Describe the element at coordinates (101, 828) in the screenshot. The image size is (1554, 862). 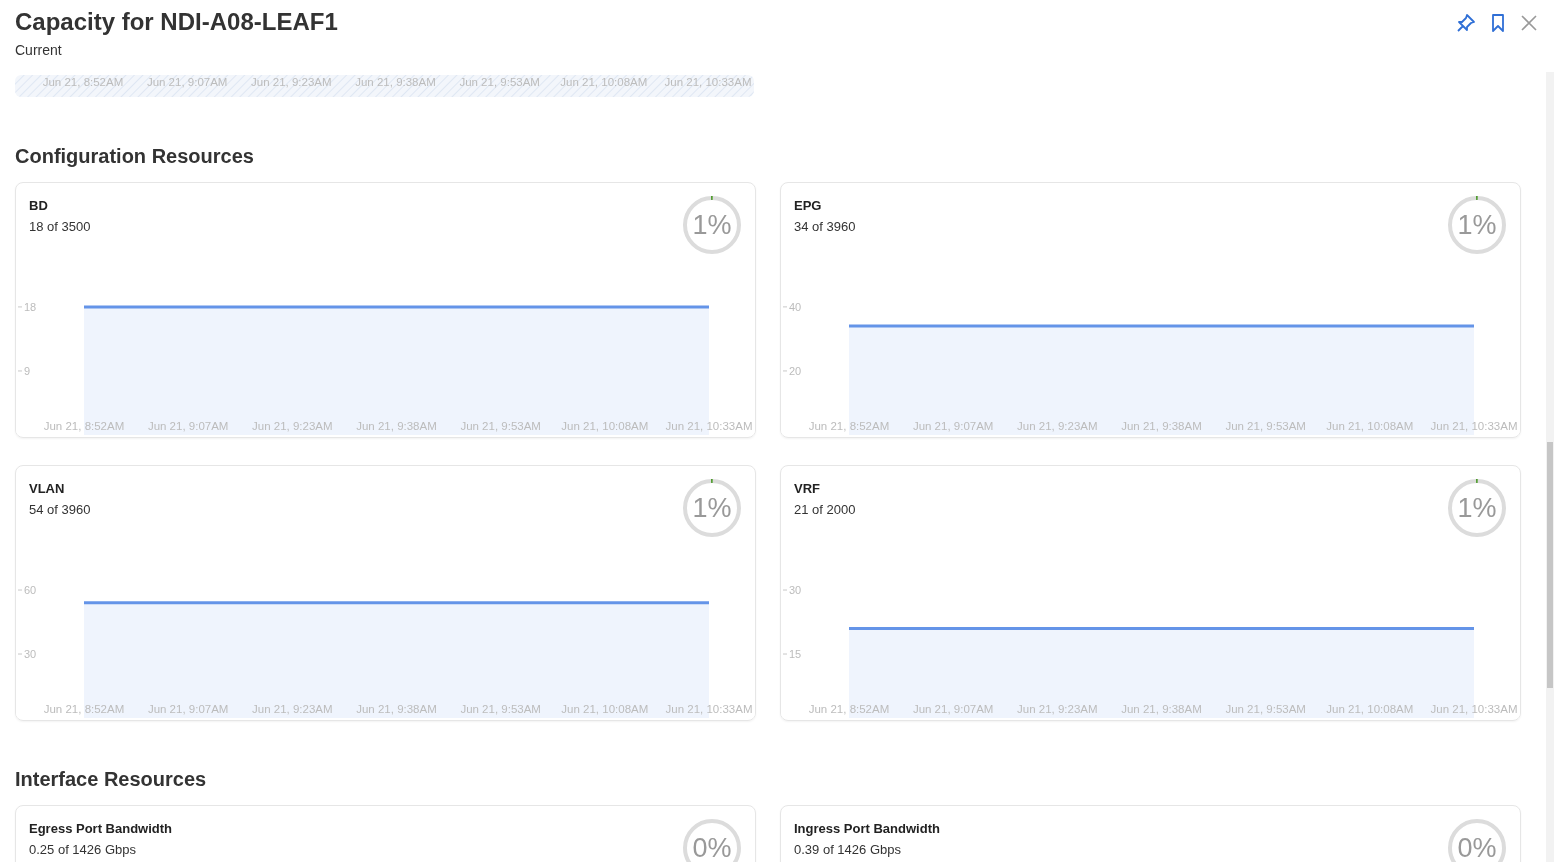
I see `card-title: Egress Port Bandwidth` at that location.